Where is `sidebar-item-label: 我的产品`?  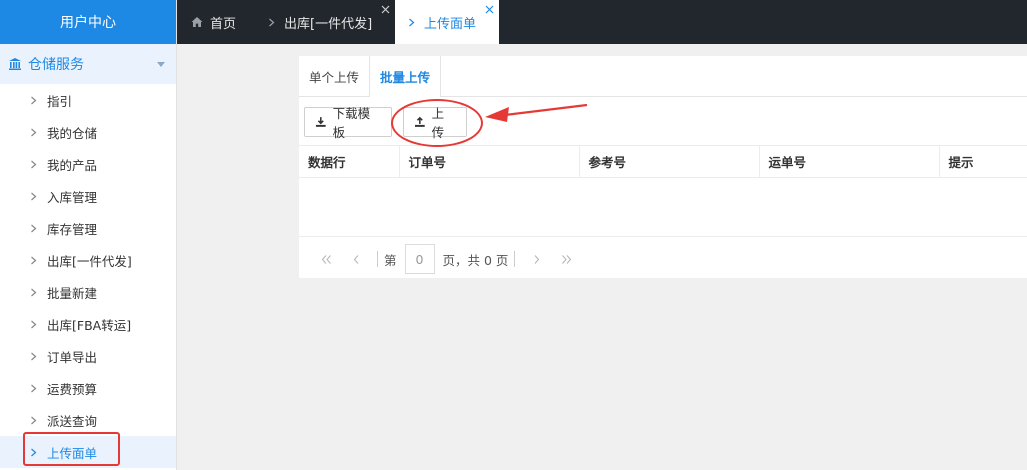 sidebar-item-label: 我的产品 is located at coordinates (72, 165).